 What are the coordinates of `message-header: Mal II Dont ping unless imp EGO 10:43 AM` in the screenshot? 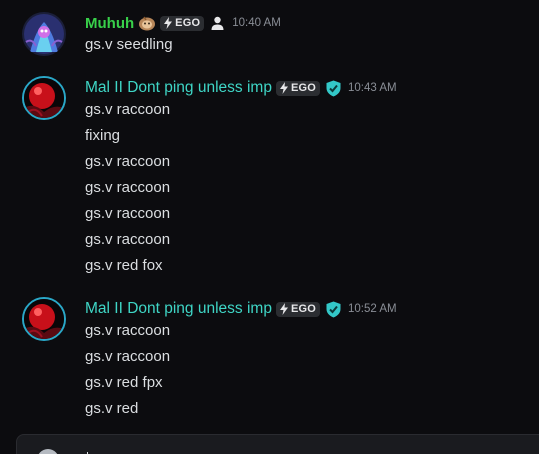 It's located at (241, 88).